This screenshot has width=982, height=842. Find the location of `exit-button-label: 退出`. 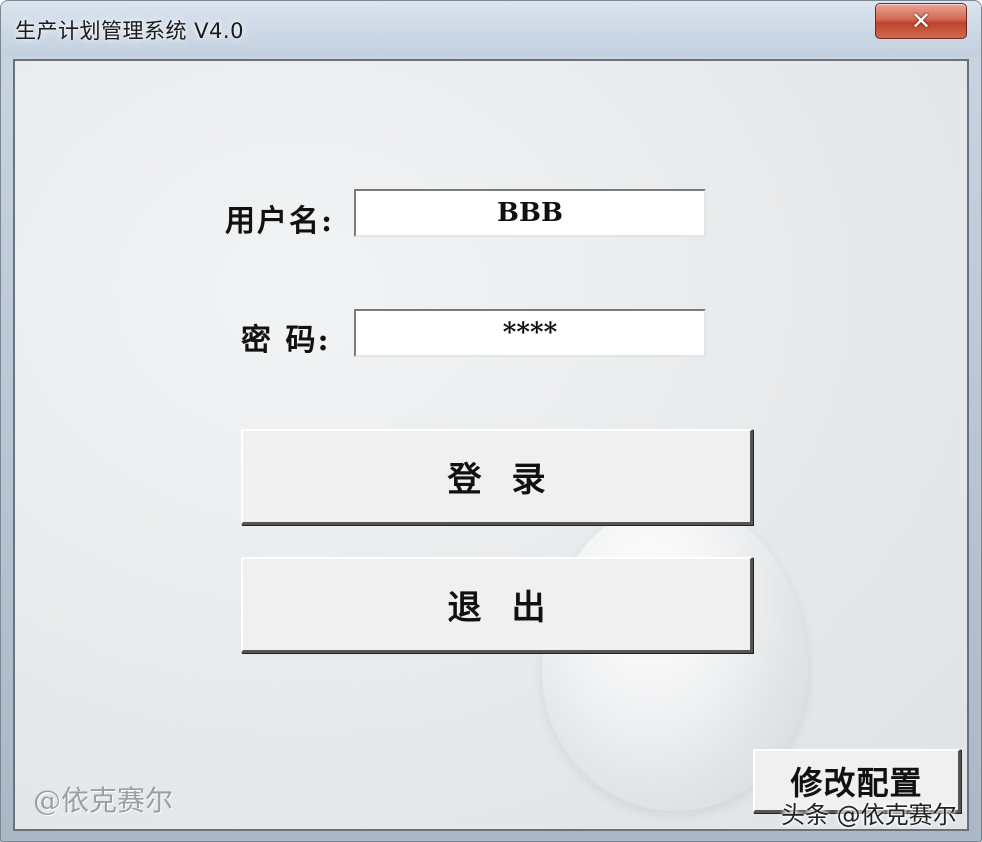

exit-button-label: 退出 is located at coordinates (511, 608).